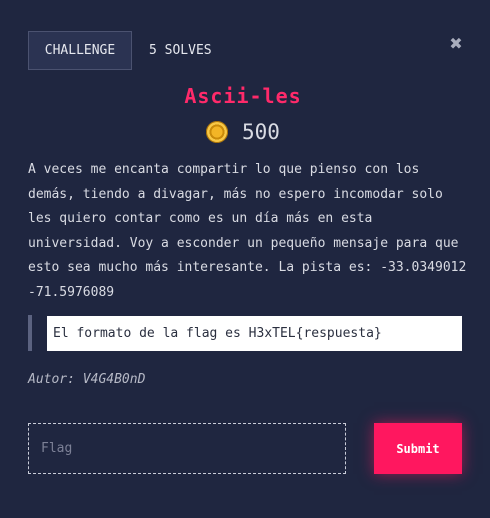 The height and width of the screenshot is (518, 490). What do you see at coordinates (217, 132) in the screenshot?
I see `coin-icon` at bounding box center [217, 132].